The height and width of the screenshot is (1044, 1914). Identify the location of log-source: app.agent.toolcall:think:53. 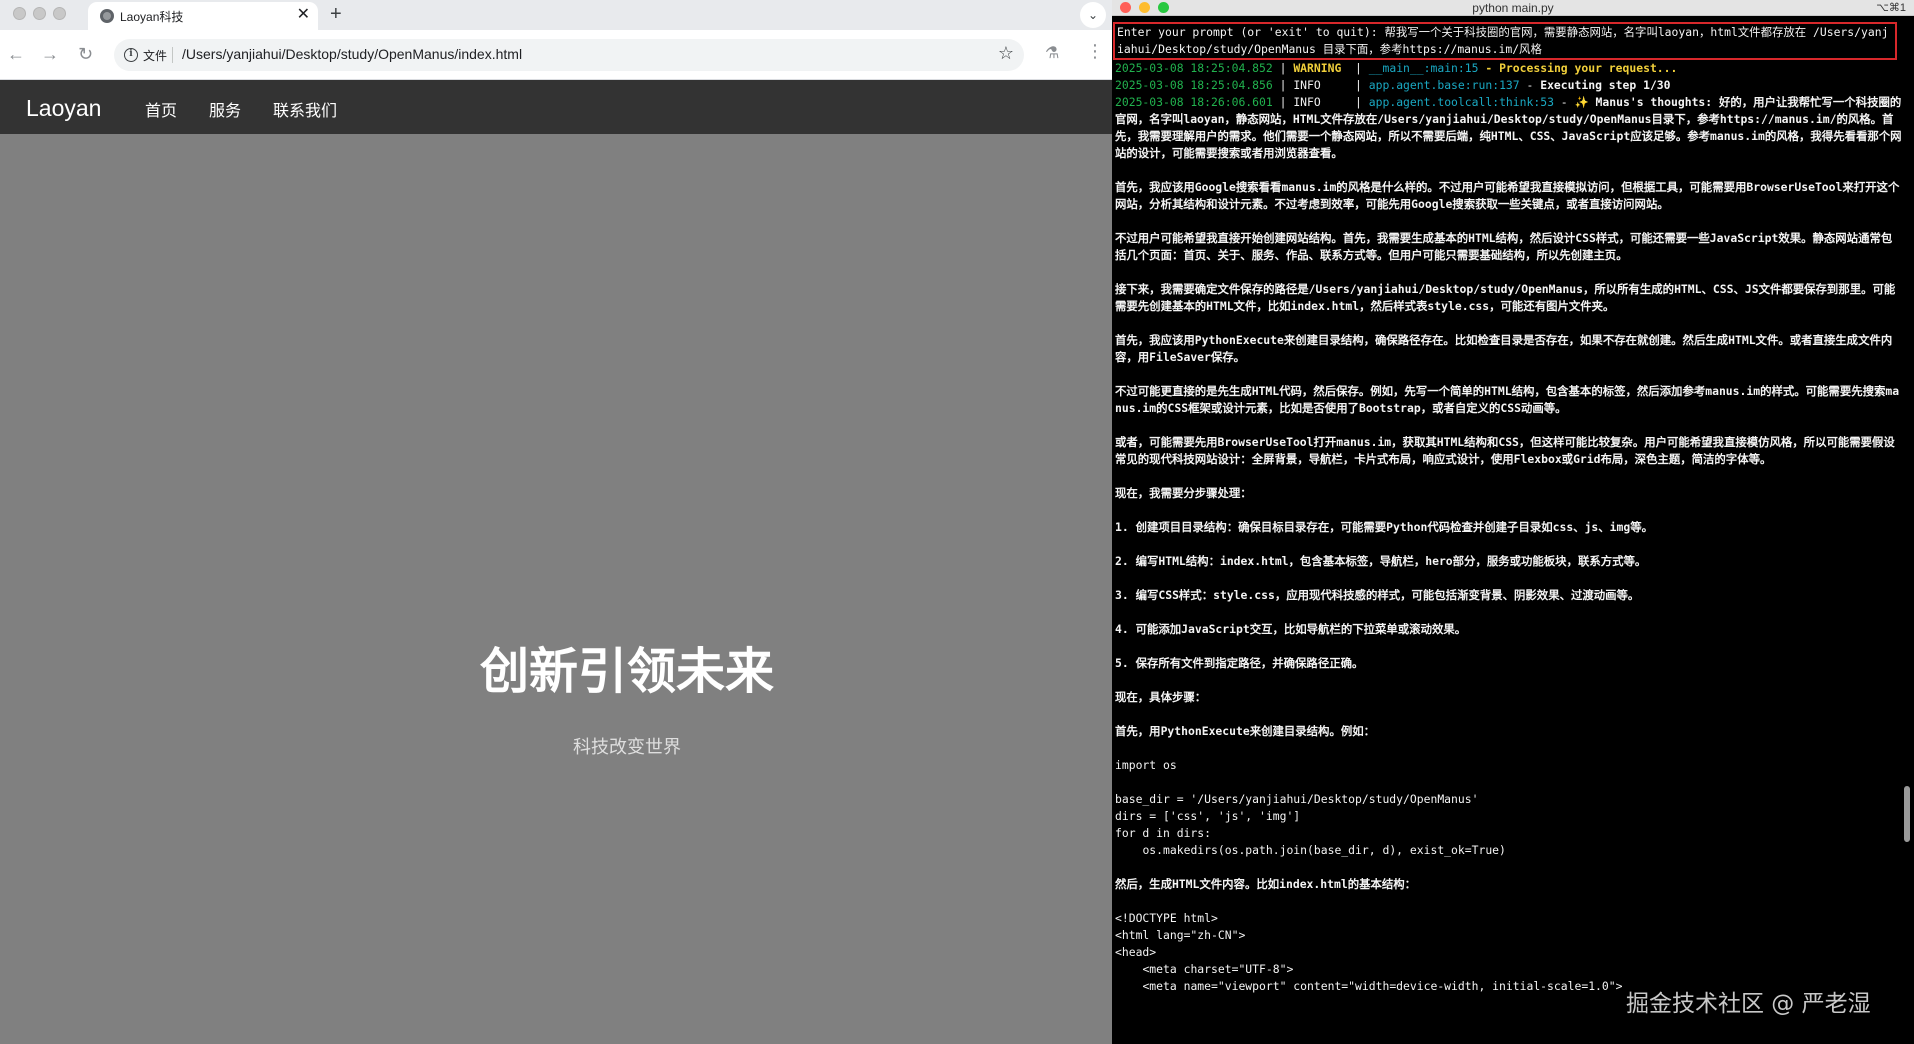
(1461, 102).